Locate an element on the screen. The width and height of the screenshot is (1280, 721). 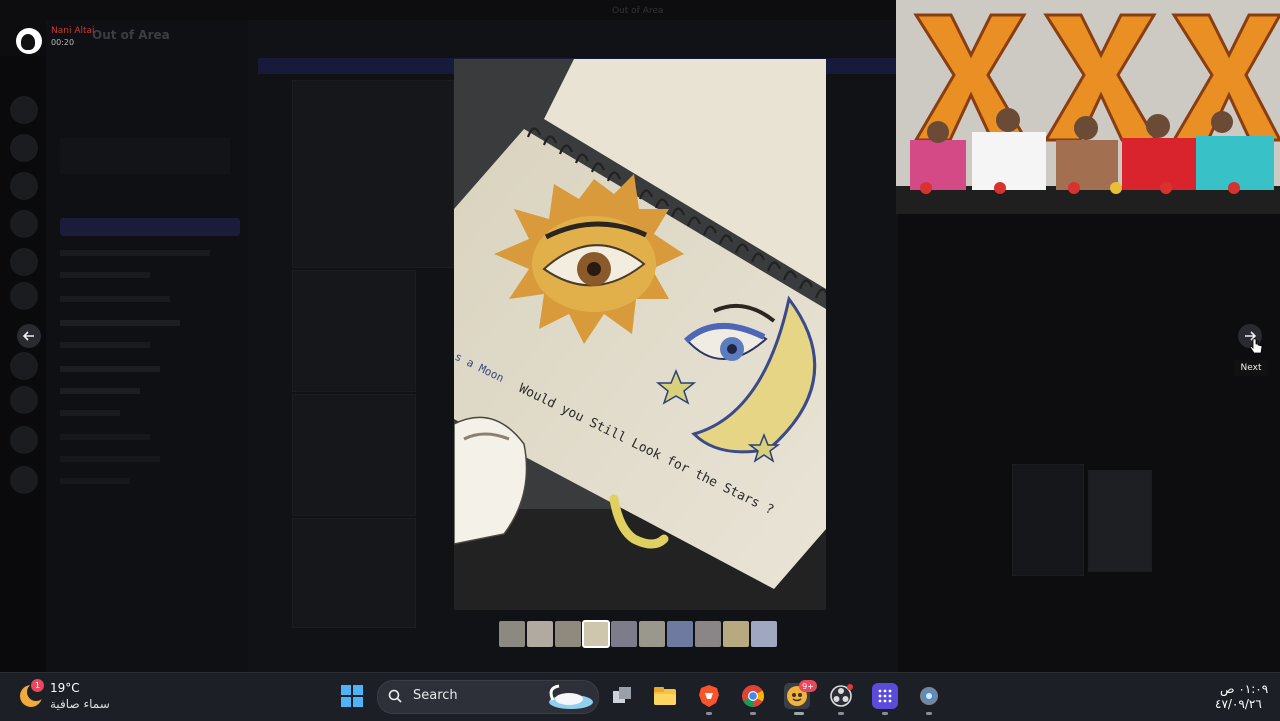
clock-date: ٤٧/٠٩/٢٦ is located at coordinates (1238, 704).